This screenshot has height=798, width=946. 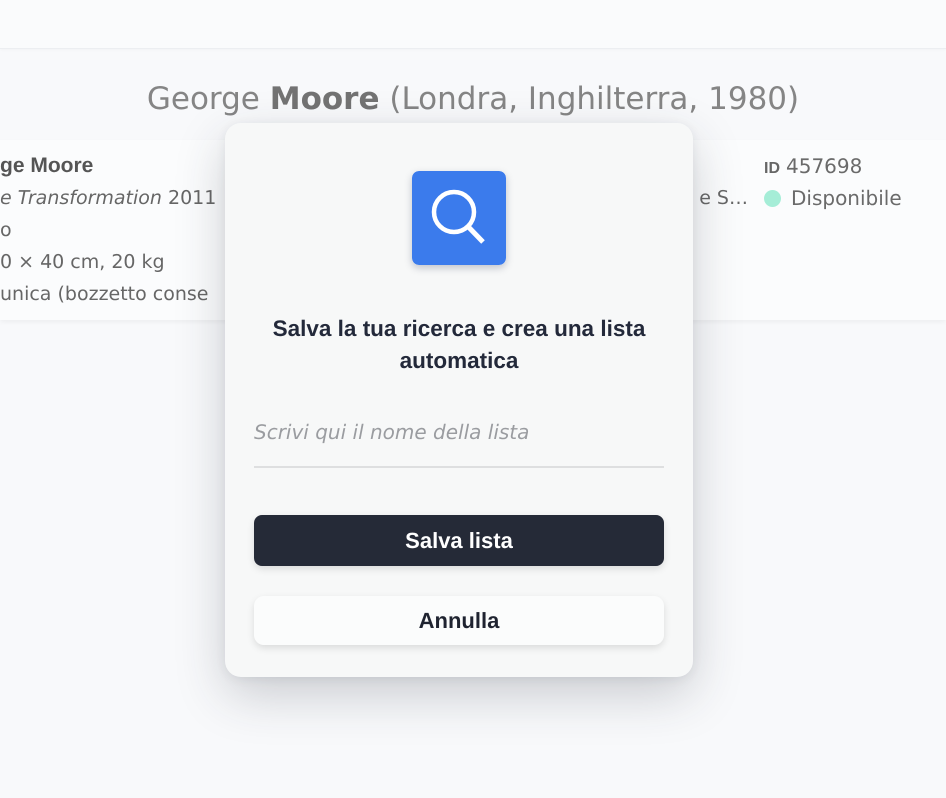 What do you see at coordinates (459, 218) in the screenshot?
I see `search-icon` at bounding box center [459, 218].